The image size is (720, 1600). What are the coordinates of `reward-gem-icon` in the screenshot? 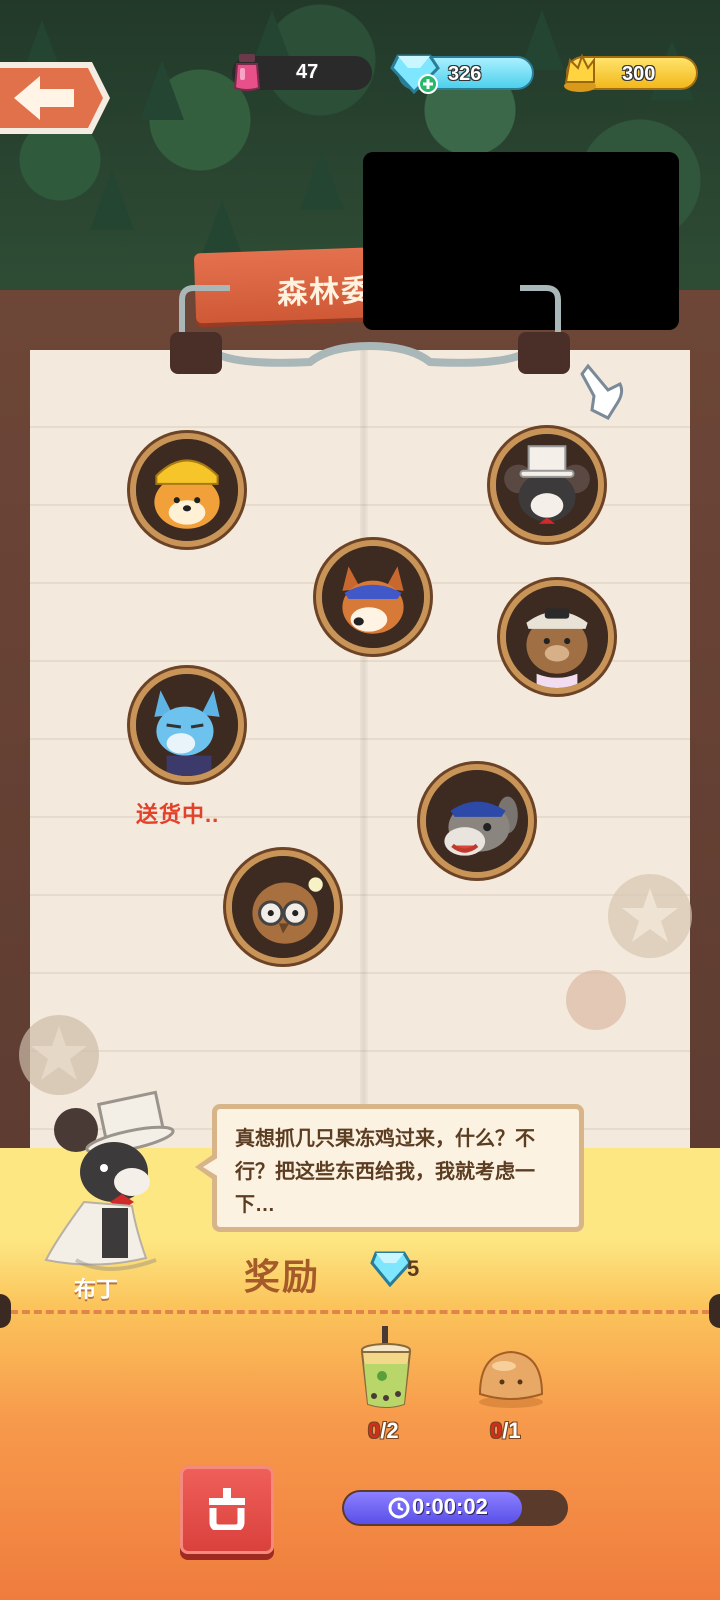 It's located at (391, 1269).